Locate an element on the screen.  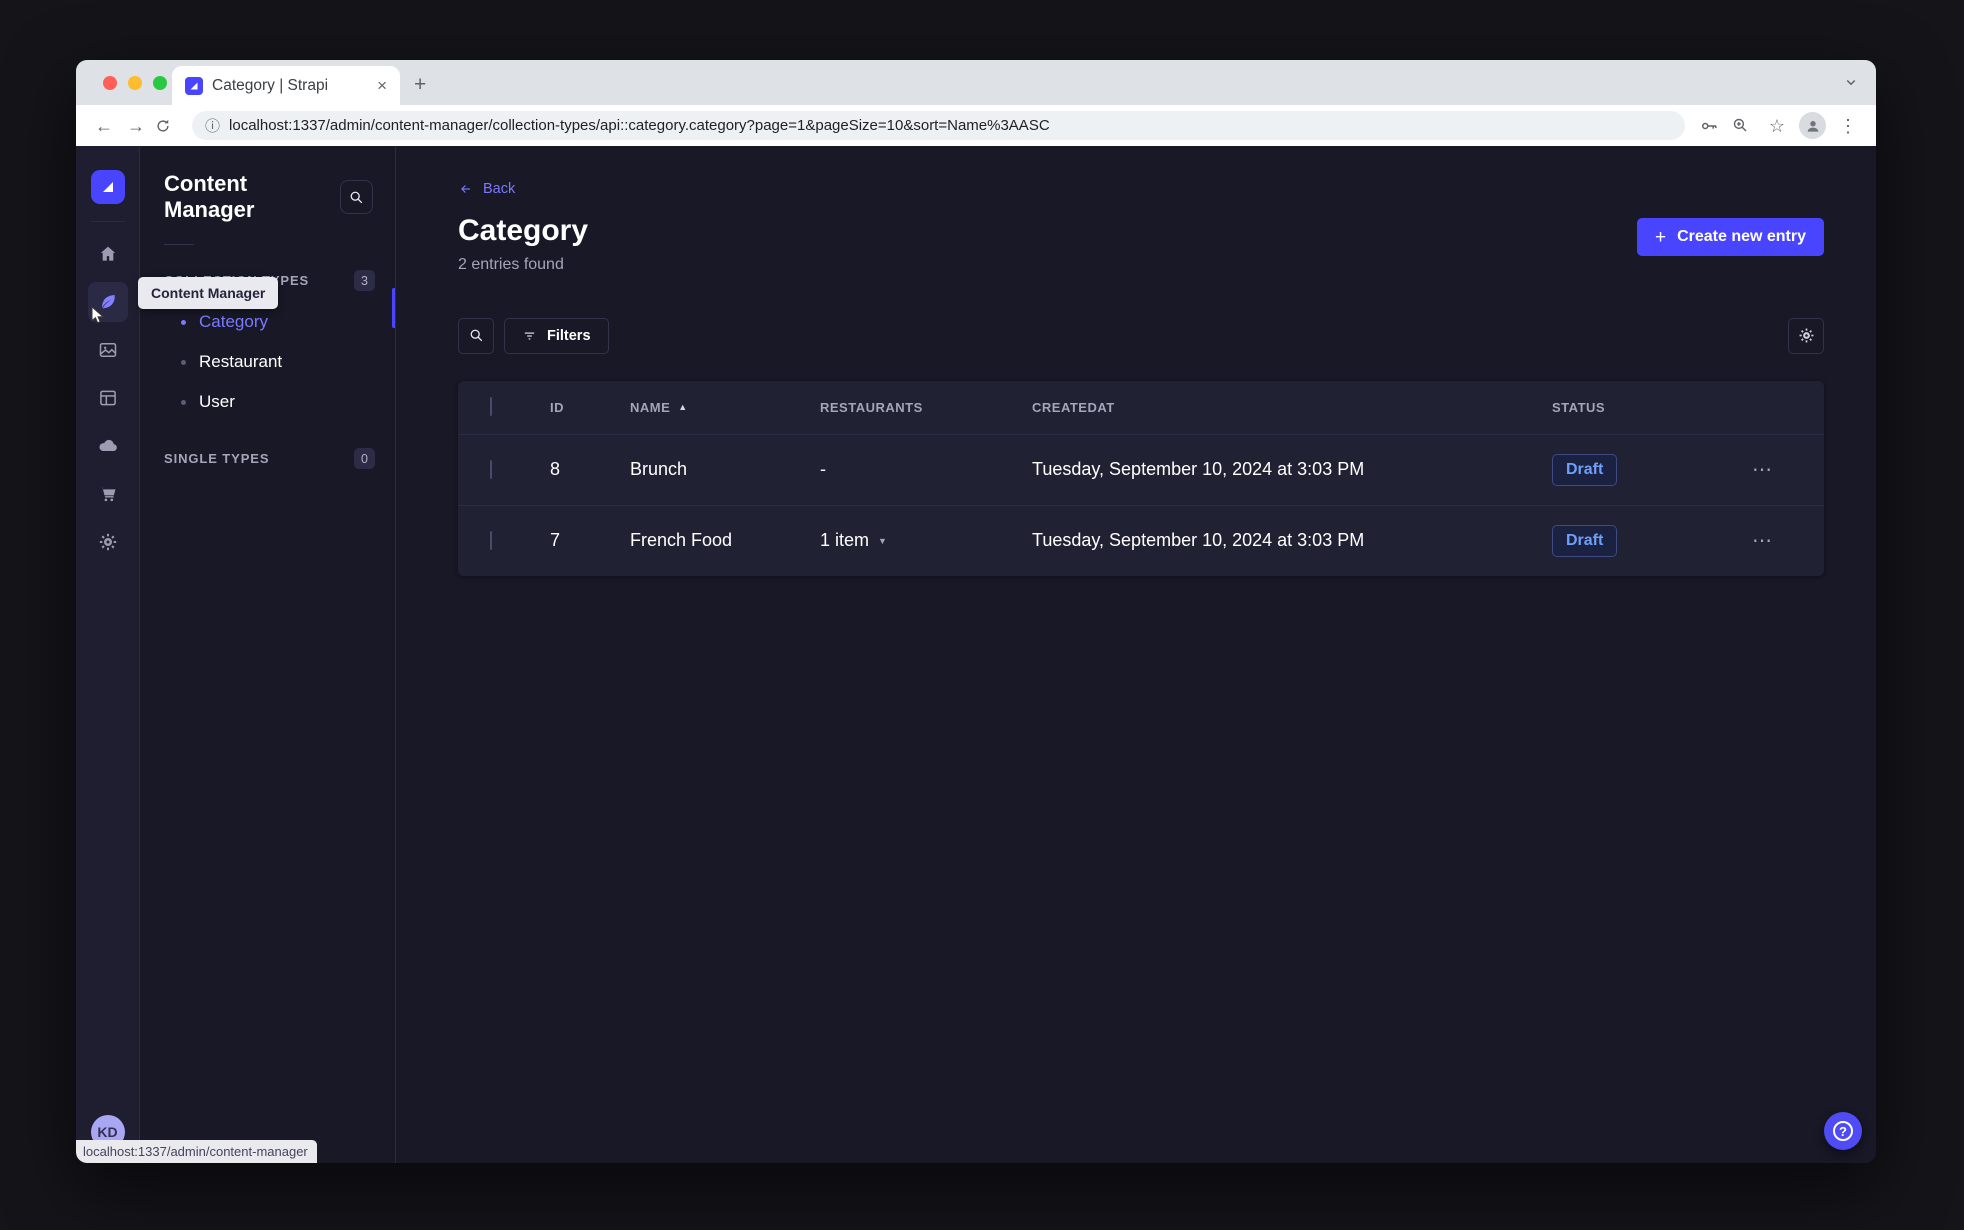
relations-dropdown: 1 item ▼ is located at coordinates (853, 540).